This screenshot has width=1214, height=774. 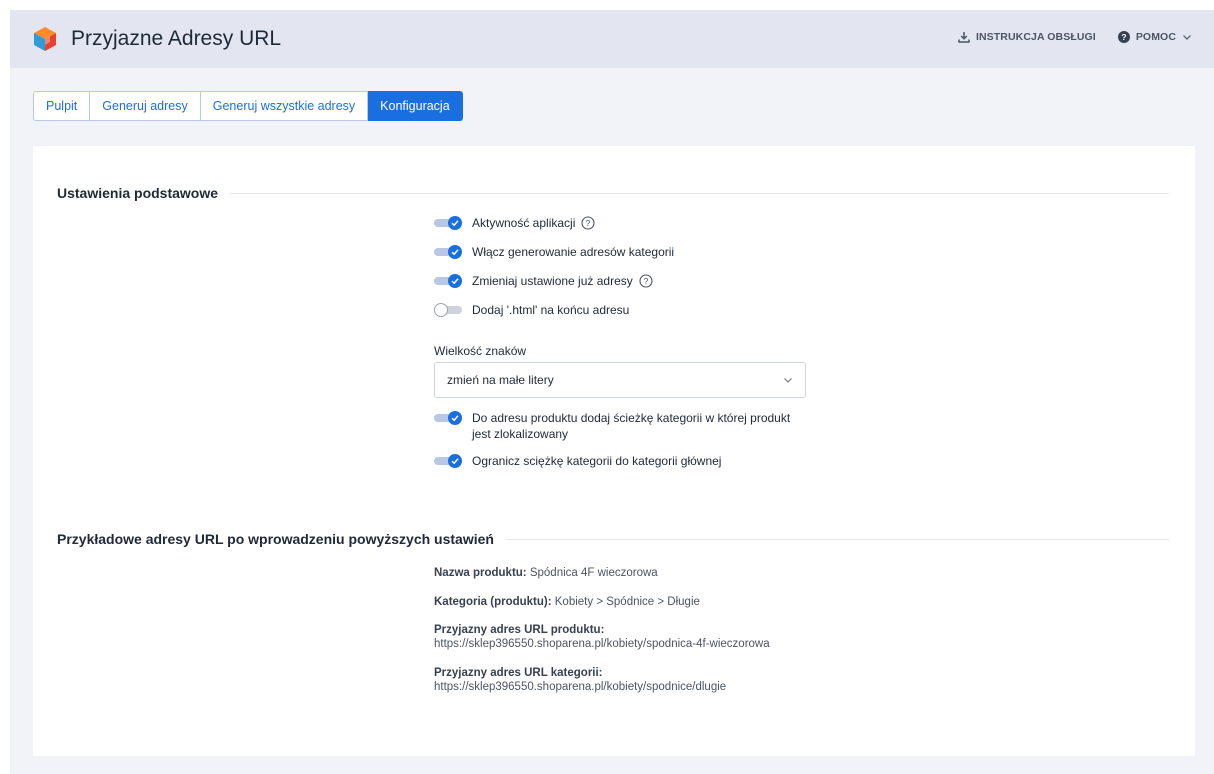 I want to click on change-existing-toggle, so click(x=448, y=281).